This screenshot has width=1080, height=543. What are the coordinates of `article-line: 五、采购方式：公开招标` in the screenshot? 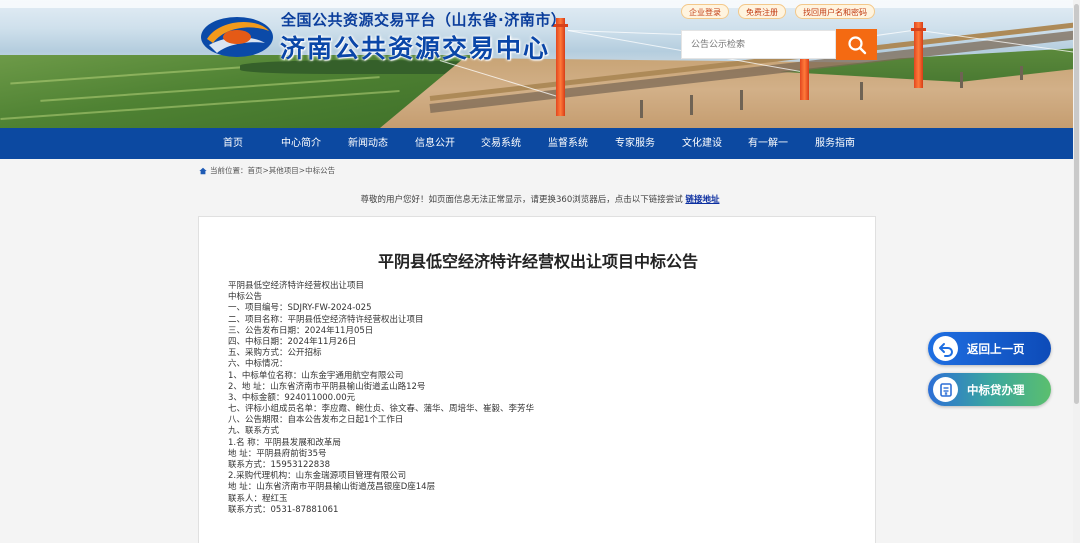 It's located at (275, 353).